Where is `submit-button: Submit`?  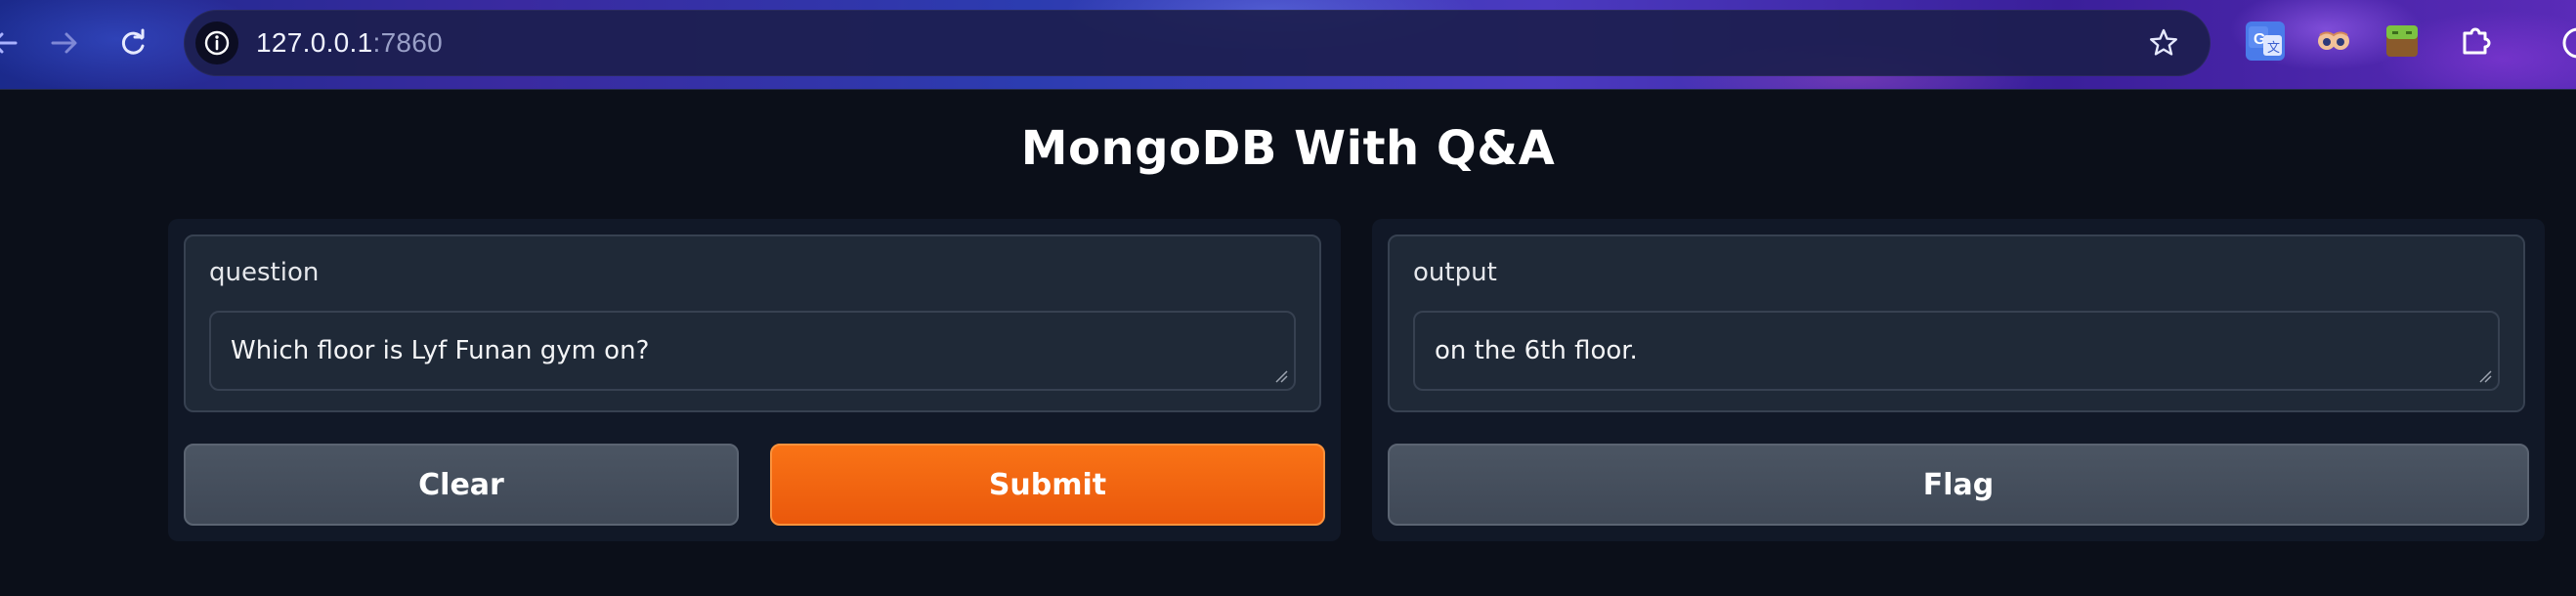
submit-button: Submit is located at coordinates (1047, 485).